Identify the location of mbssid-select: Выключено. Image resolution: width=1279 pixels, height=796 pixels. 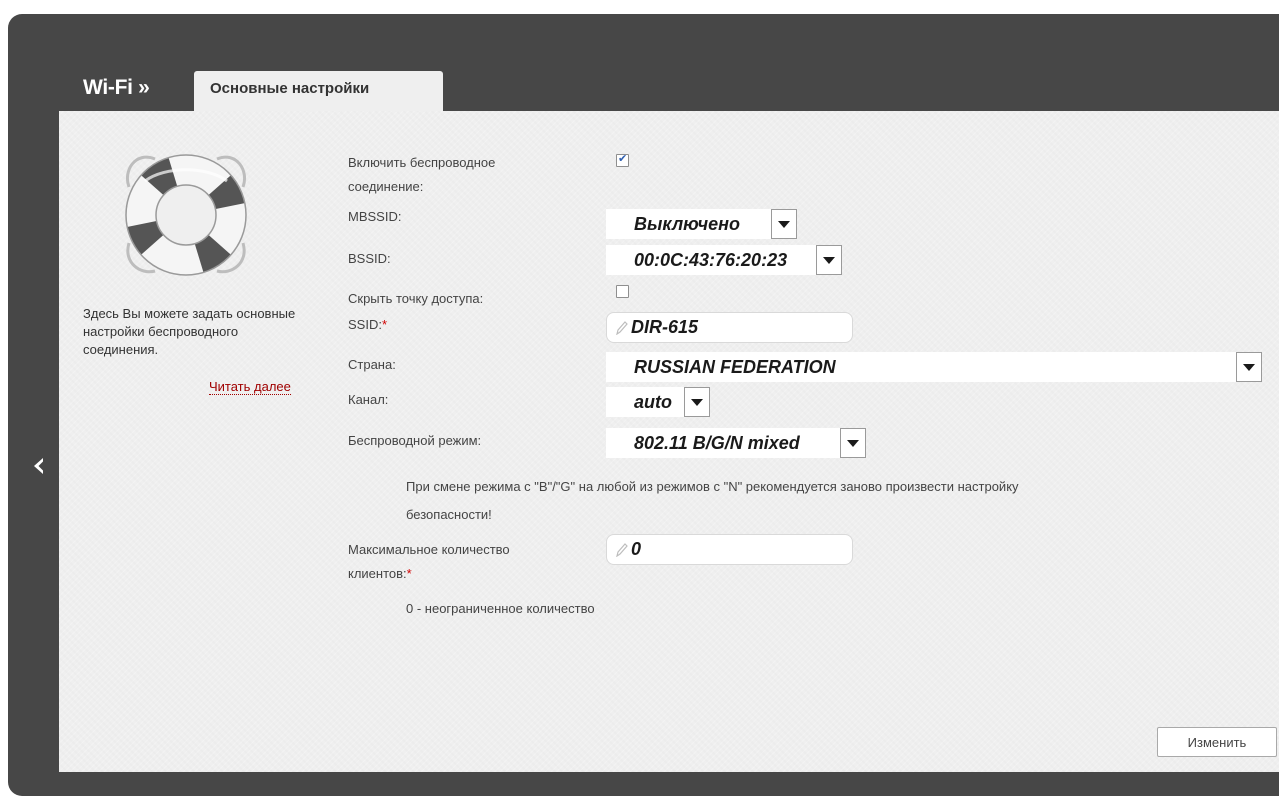
(701, 224).